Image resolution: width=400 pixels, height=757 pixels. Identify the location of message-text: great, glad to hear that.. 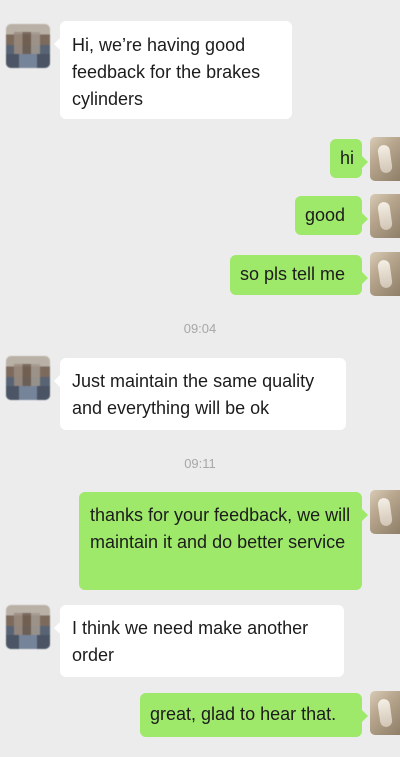
(254, 715).